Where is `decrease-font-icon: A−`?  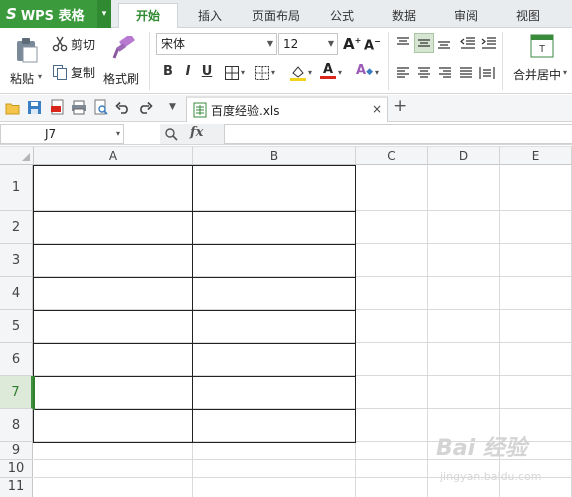 decrease-font-icon: A− is located at coordinates (372, 45).